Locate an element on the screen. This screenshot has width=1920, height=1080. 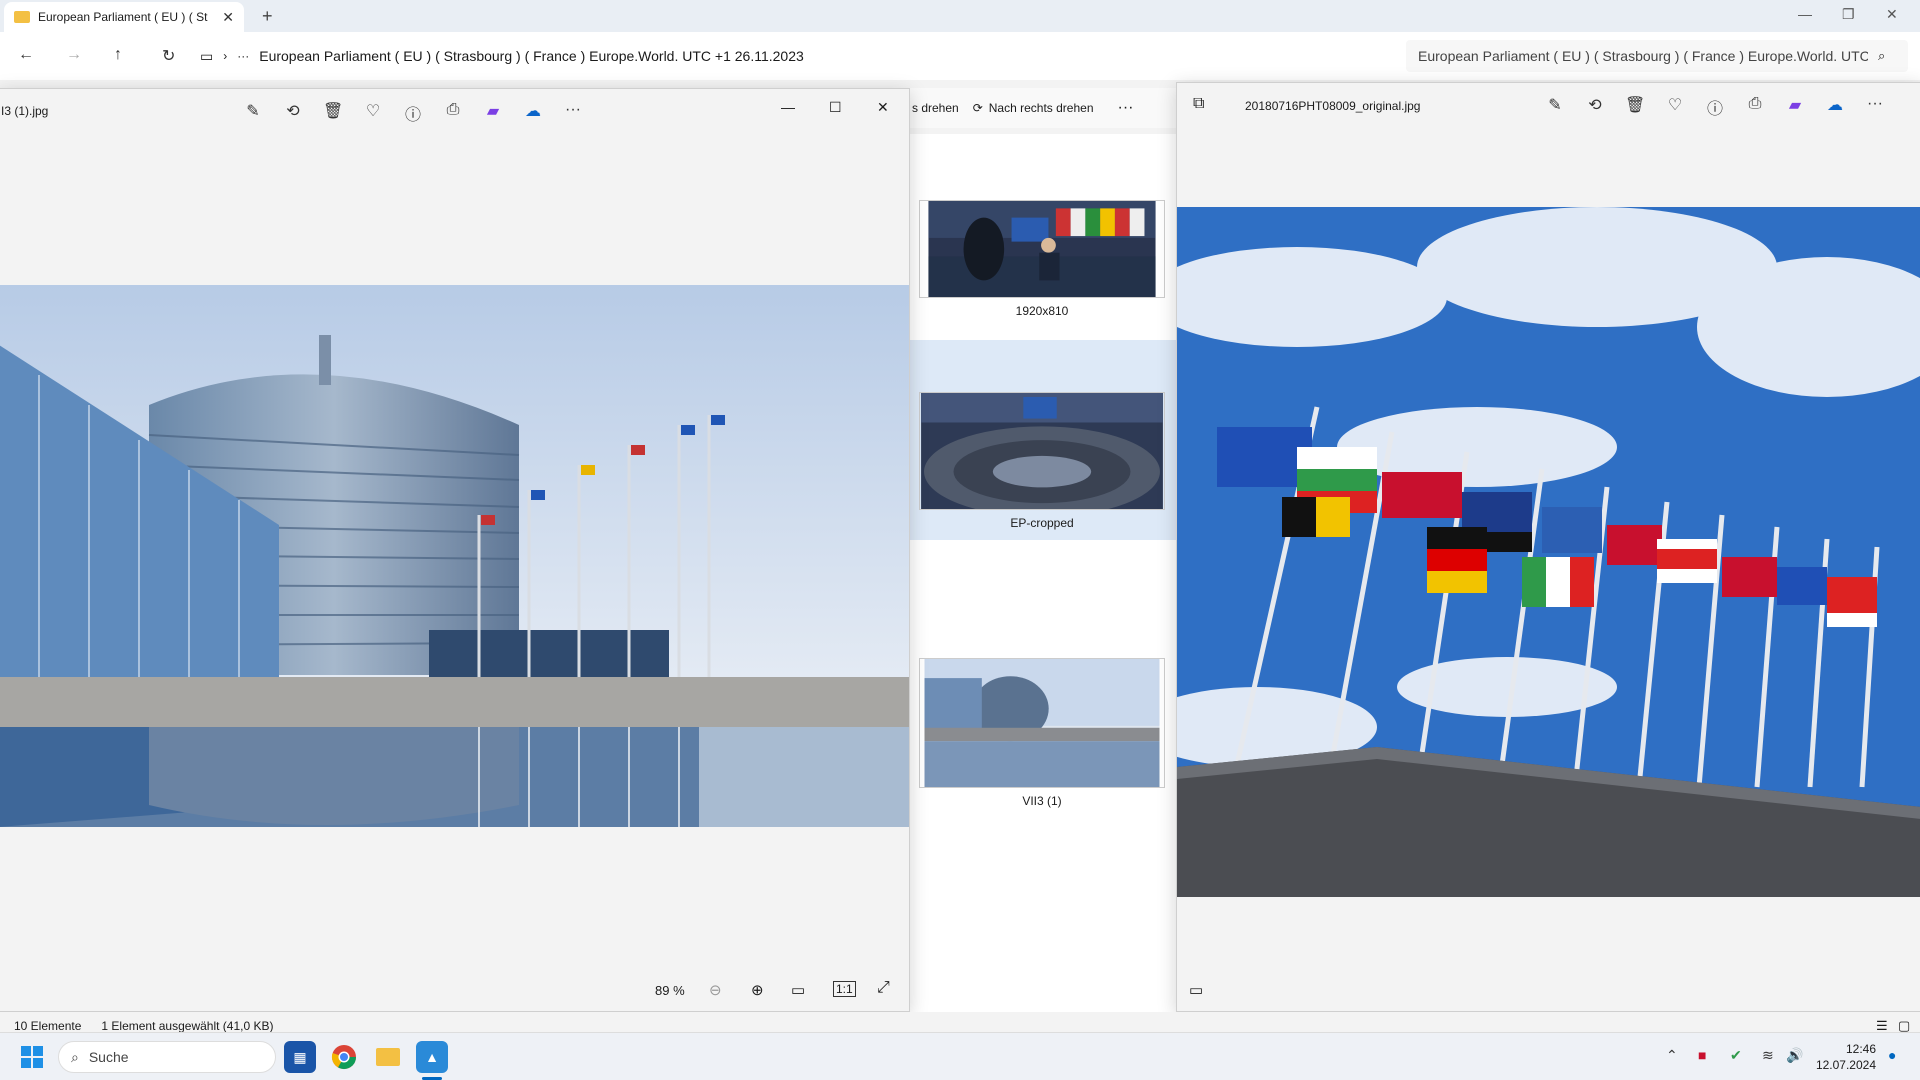
close-tab-icon: ✕ is located at coordinates (228, 17).